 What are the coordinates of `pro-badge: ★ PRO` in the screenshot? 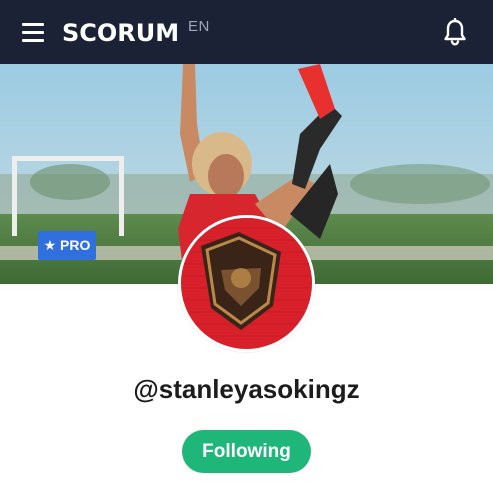 It's located at (67, 245).